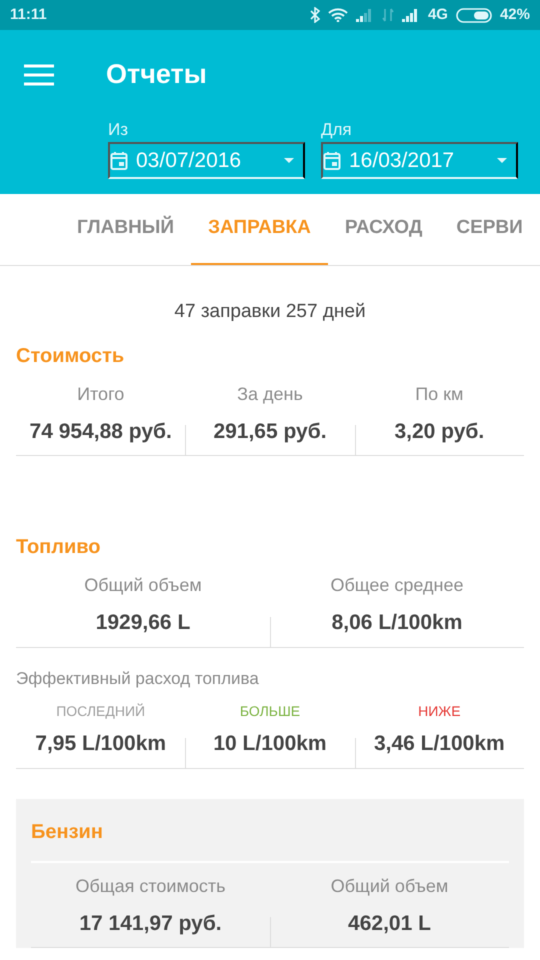 This screenshot has height=960, width=540. Describe the element at coordinates (100, 431) in the screenshot. I see `stat-value: 74 954,88 руб.` at that location.